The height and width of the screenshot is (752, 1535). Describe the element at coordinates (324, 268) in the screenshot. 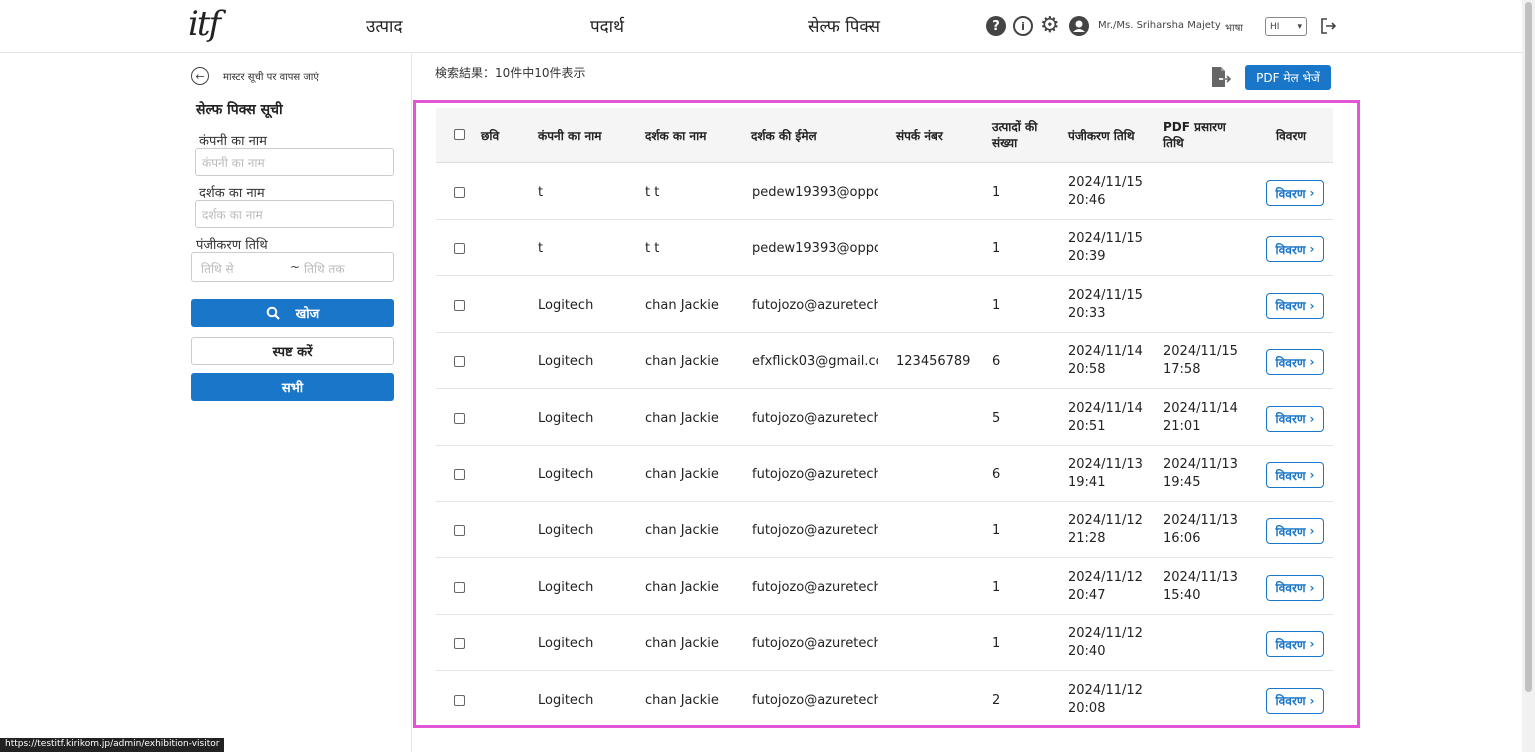

I see `date-to-input: तिथि तक` at that location.